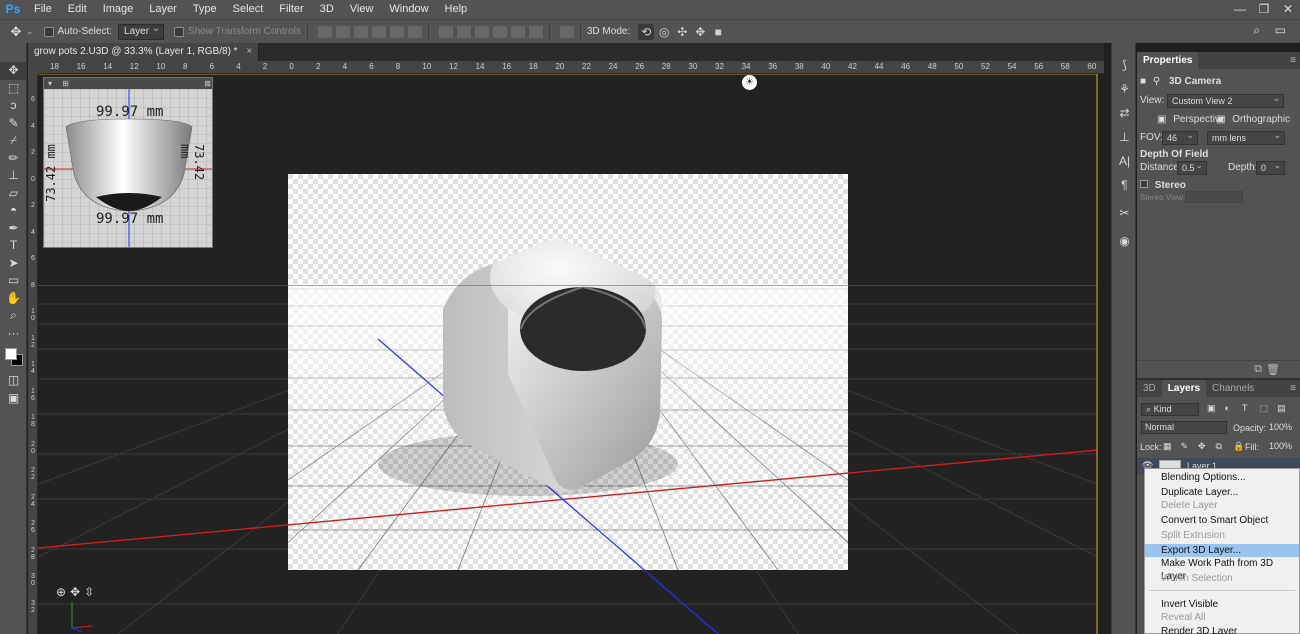 This screenshot has width=1300, height=634. What do you see at coordinates (13, 106) in the screenshot?
I see `lasso-tool-icon: ↄ` at bounding box center [13, 106].